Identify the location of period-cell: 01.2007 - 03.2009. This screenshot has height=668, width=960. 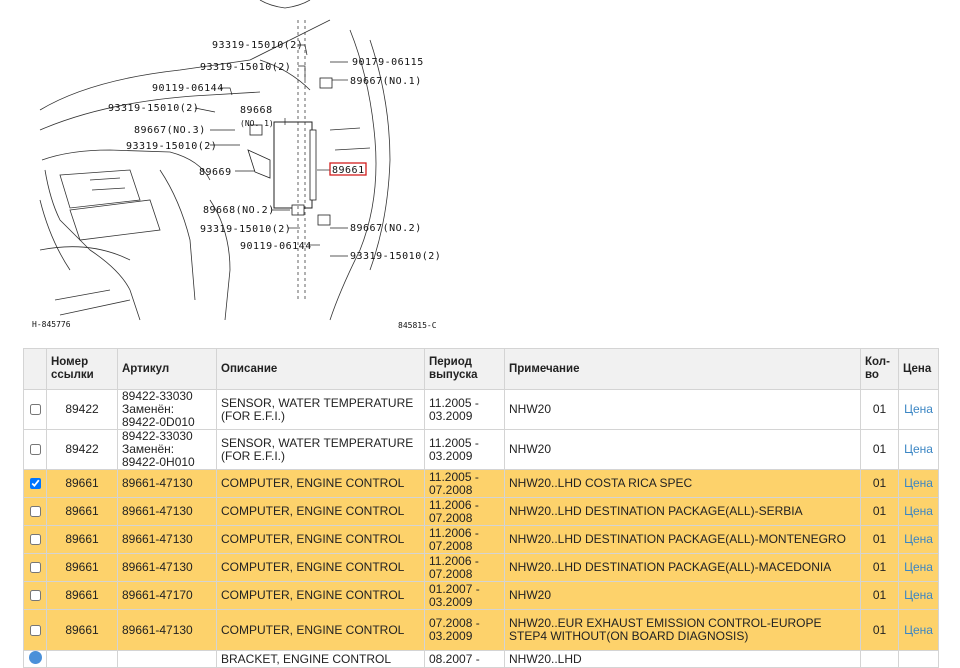
(464, 595).